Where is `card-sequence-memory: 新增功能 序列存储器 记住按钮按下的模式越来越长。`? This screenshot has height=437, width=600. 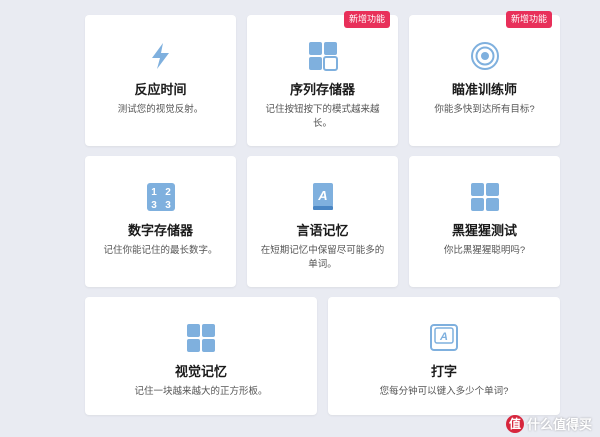 card-sequence-memory: 新增功能 序列存储器 记住按钮按下的模式越来越长。 is located at coordinates (322, 78).